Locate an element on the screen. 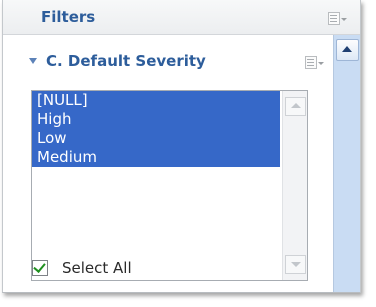 The image size is (376, 307). scroll-up-button is located at coordinates (347, 50).